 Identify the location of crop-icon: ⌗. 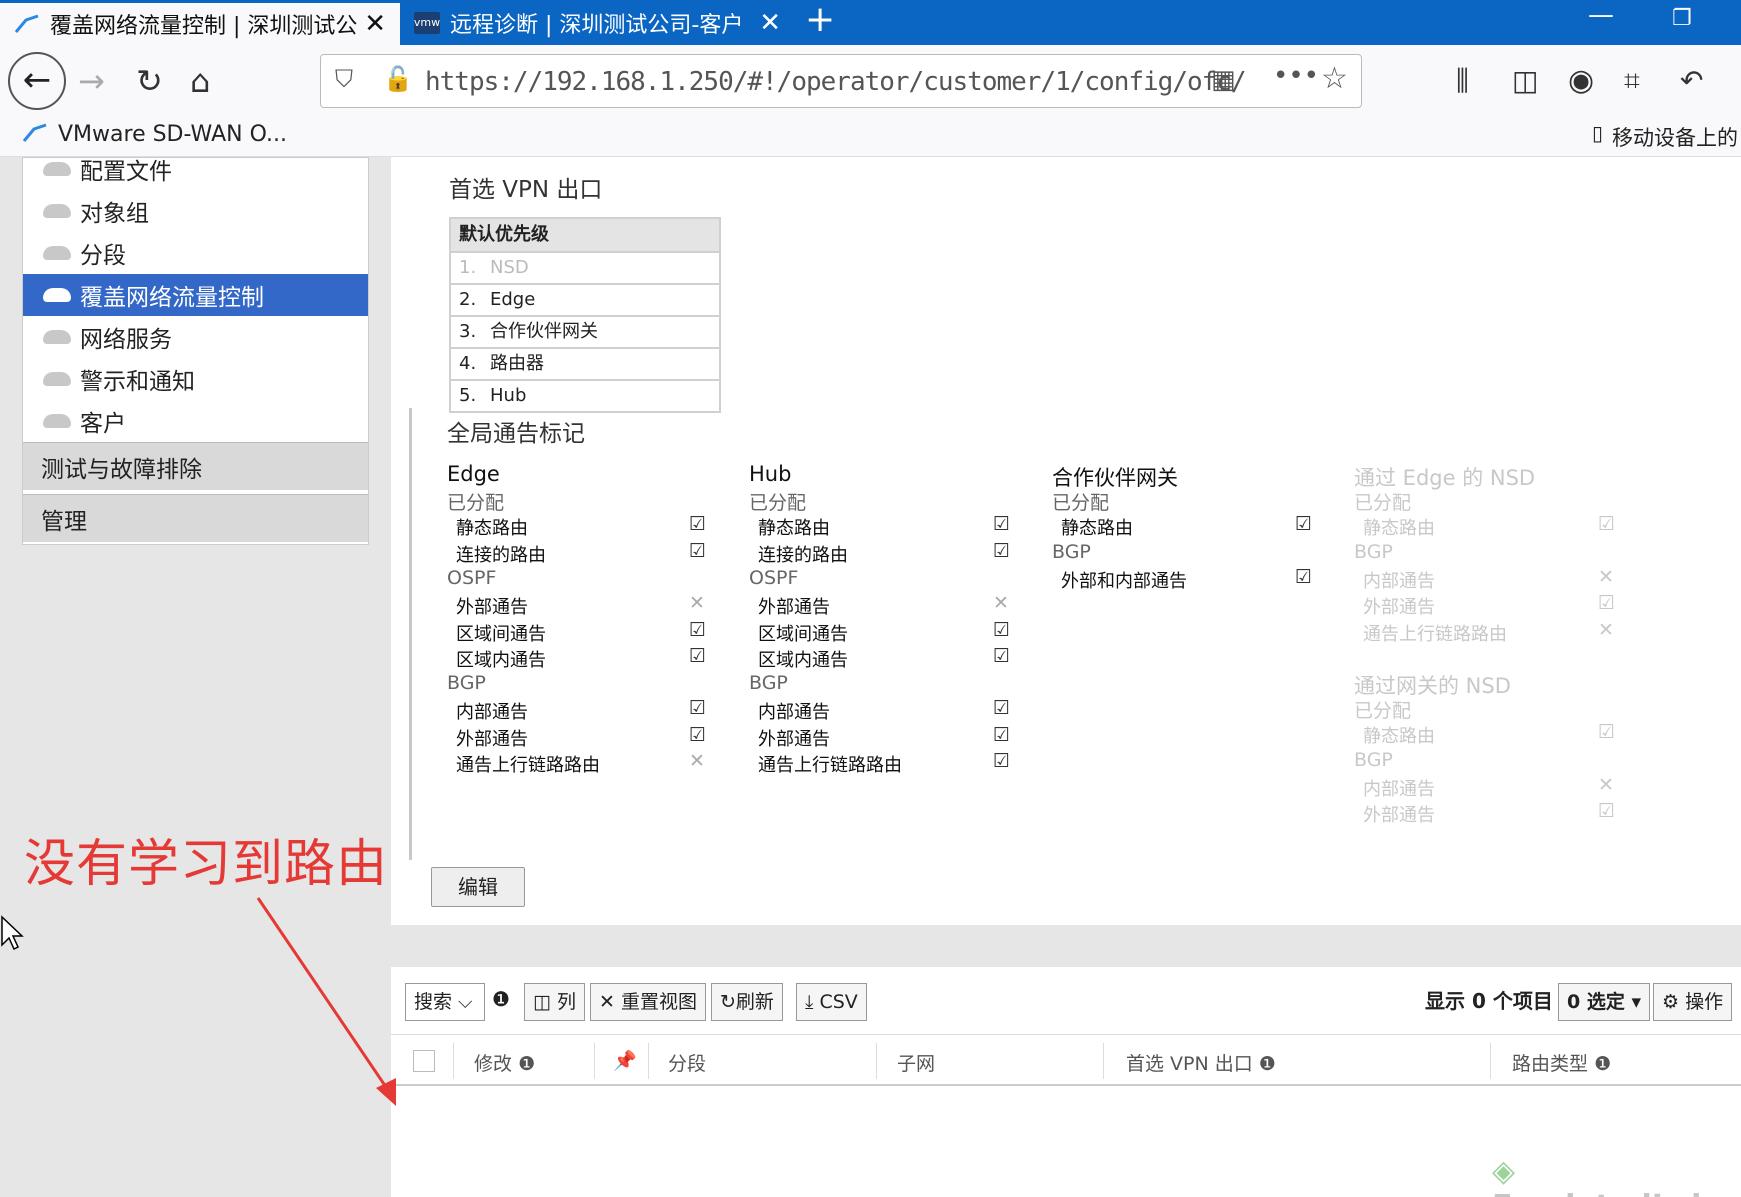
(1632, 81).